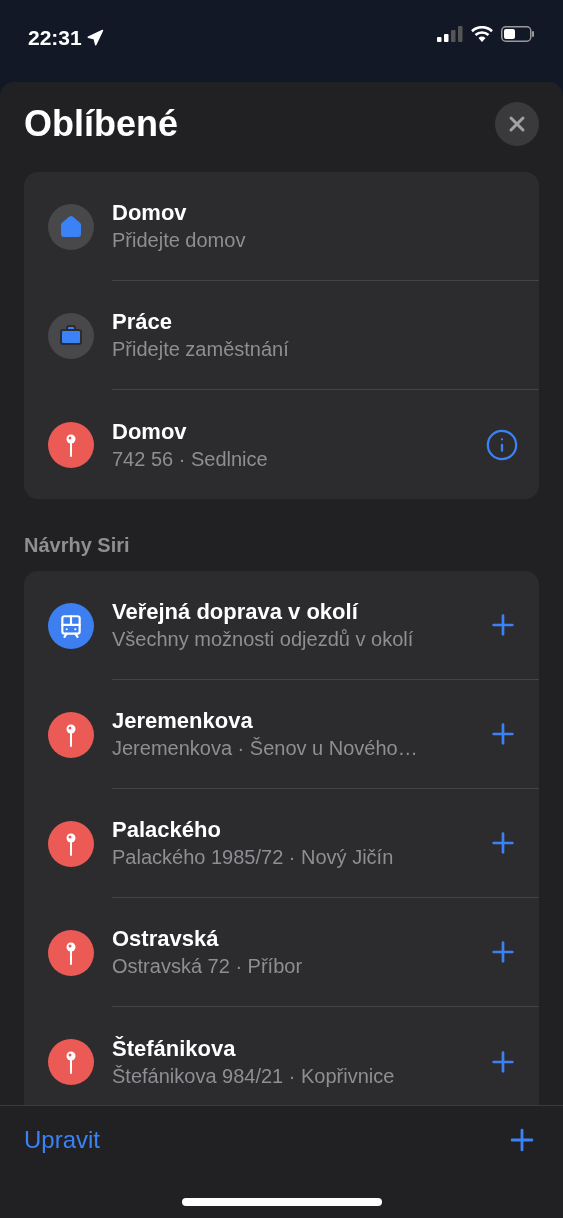 This screenshot has width=563, height=1218. Describe the element at coordinates (179, 240) in the screenshot. I see `place-subtitle: Přidejte domov` at that location.